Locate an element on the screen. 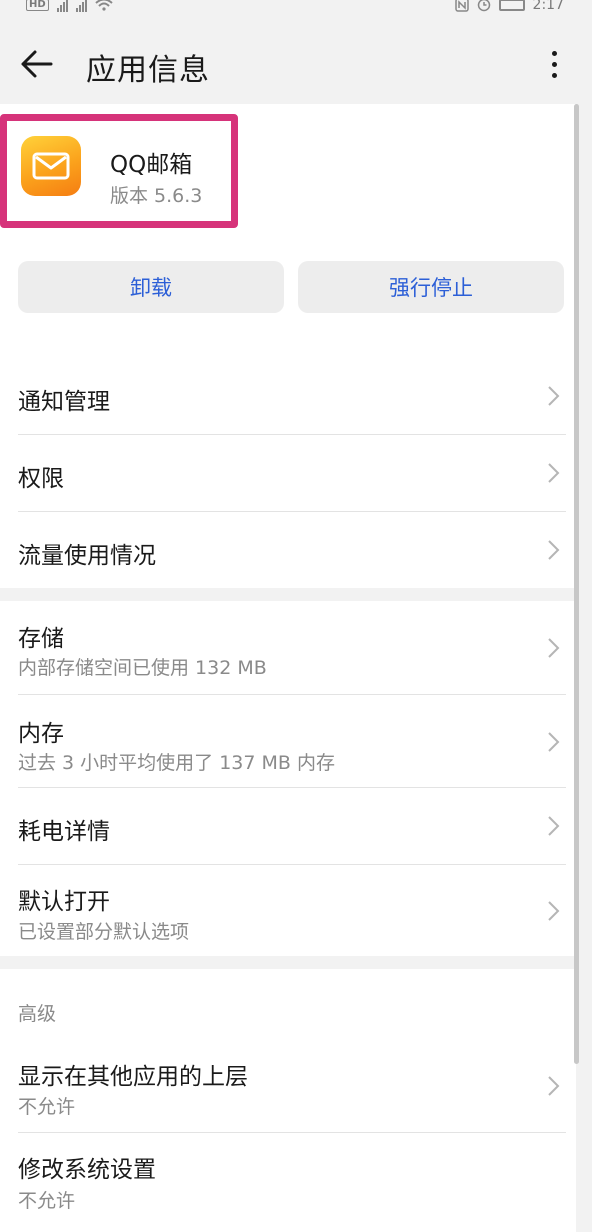 This screenshot has width=592, height=1232. list-item-permissions: 权限 is located at coordinates (288, 472).